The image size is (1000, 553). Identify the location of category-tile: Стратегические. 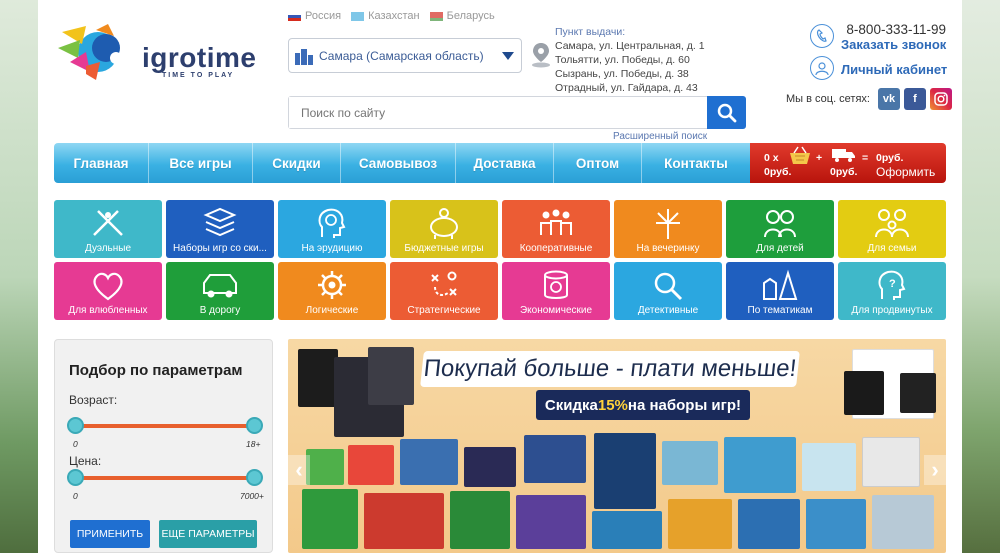
(444, 291).